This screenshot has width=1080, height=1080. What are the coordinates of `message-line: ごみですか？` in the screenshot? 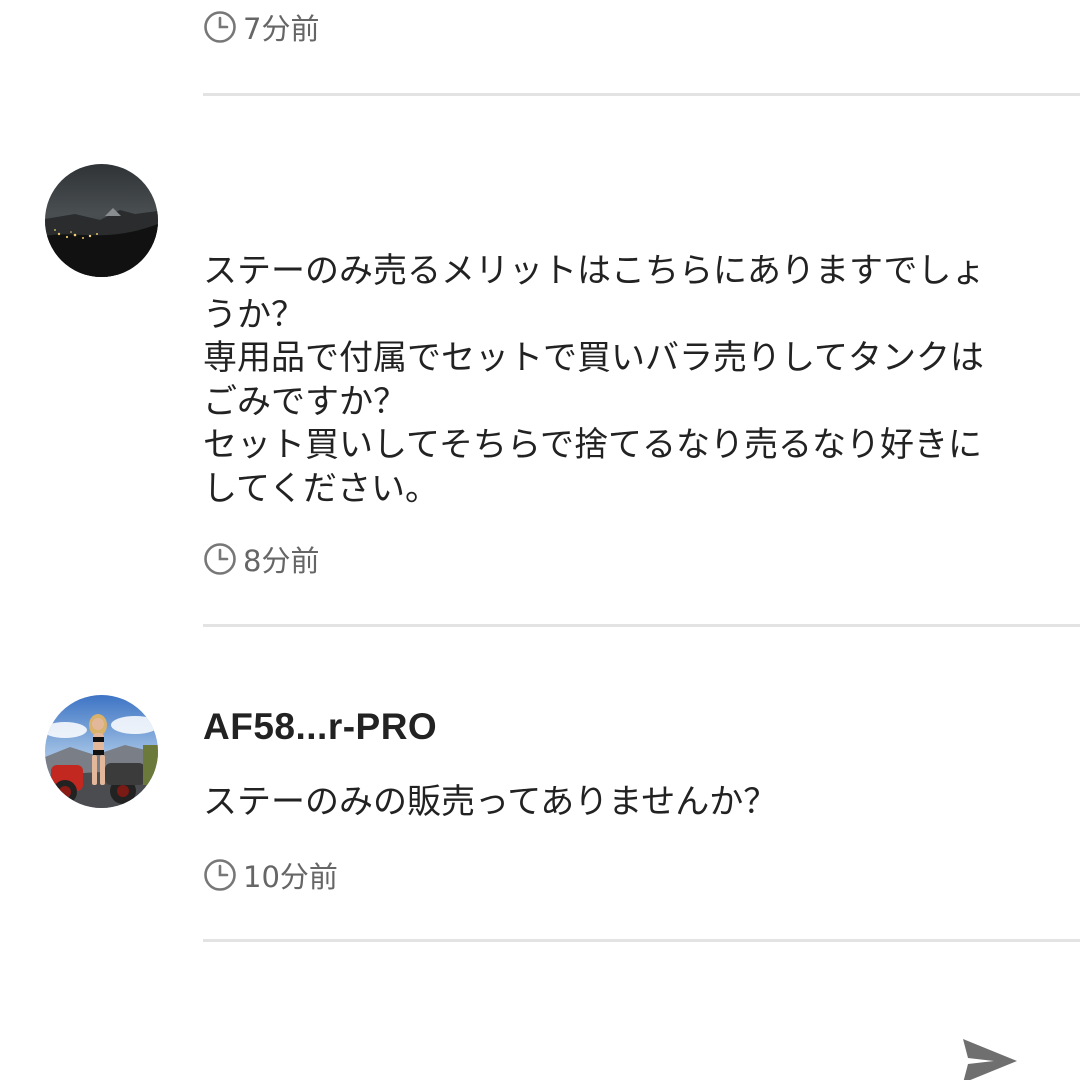 It's located at (305, 401).